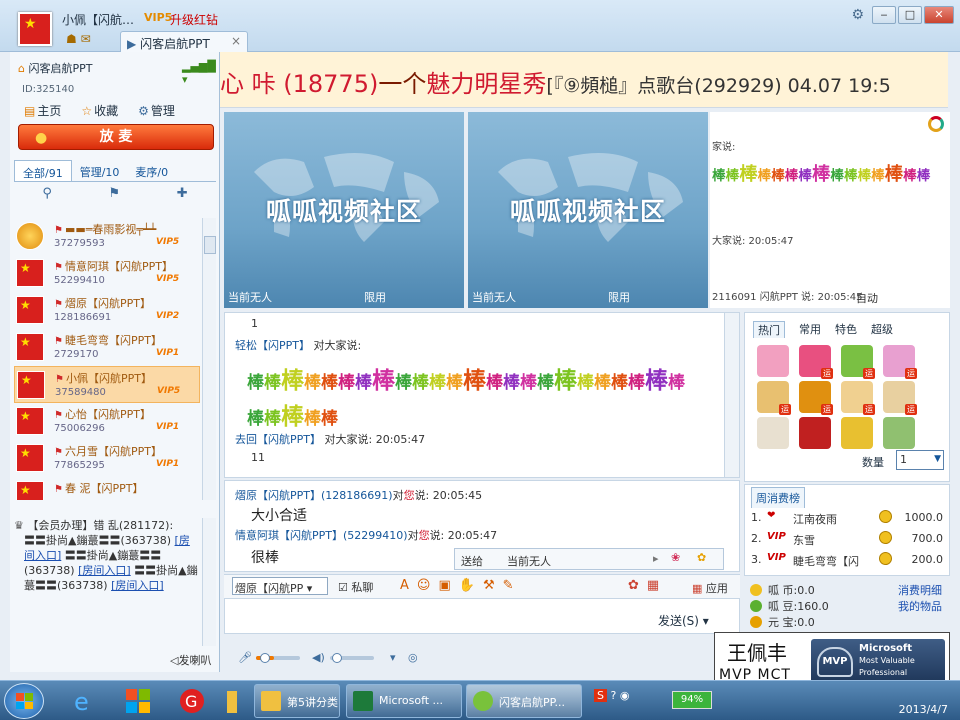  I want to click on tab-common: 常用, so click(810, 329).